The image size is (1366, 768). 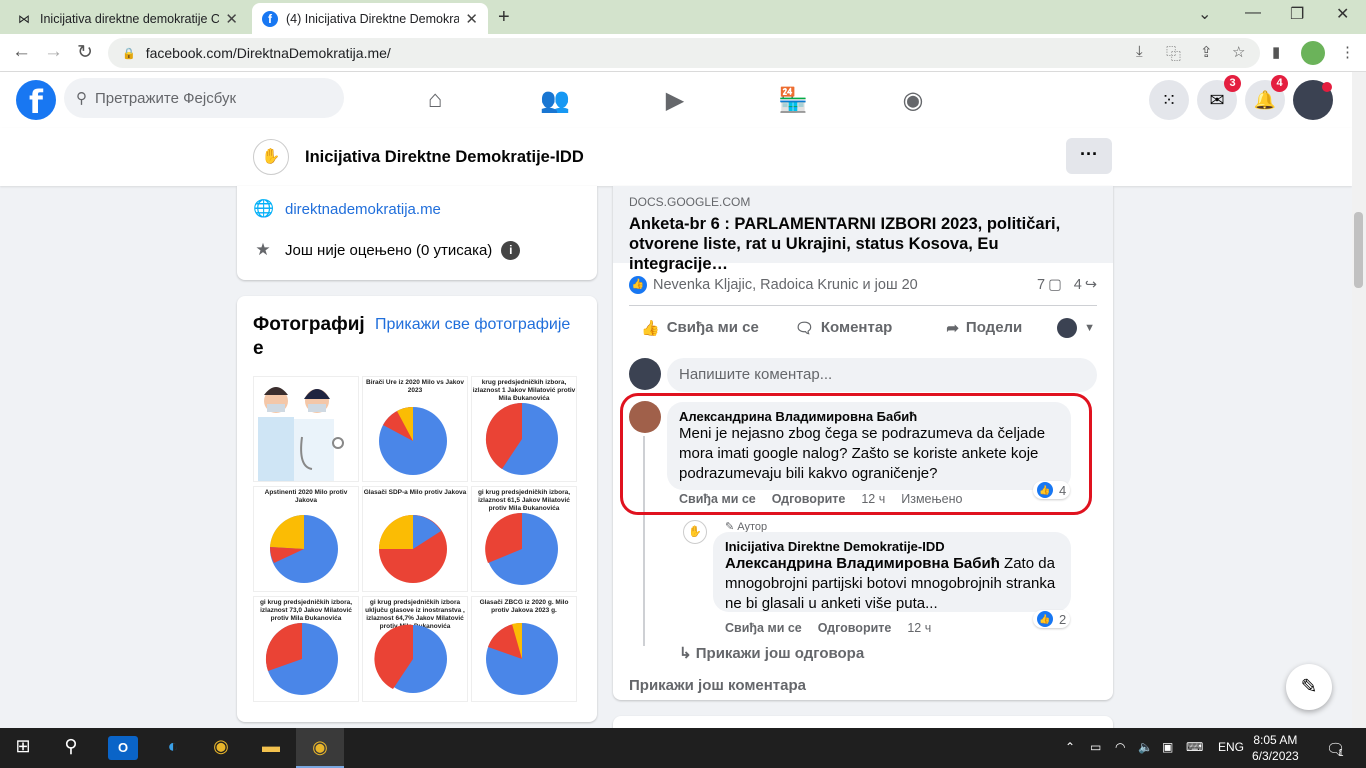 I want to click on reply-reaction-count: 👍 2, so click(x=1052, y=619).